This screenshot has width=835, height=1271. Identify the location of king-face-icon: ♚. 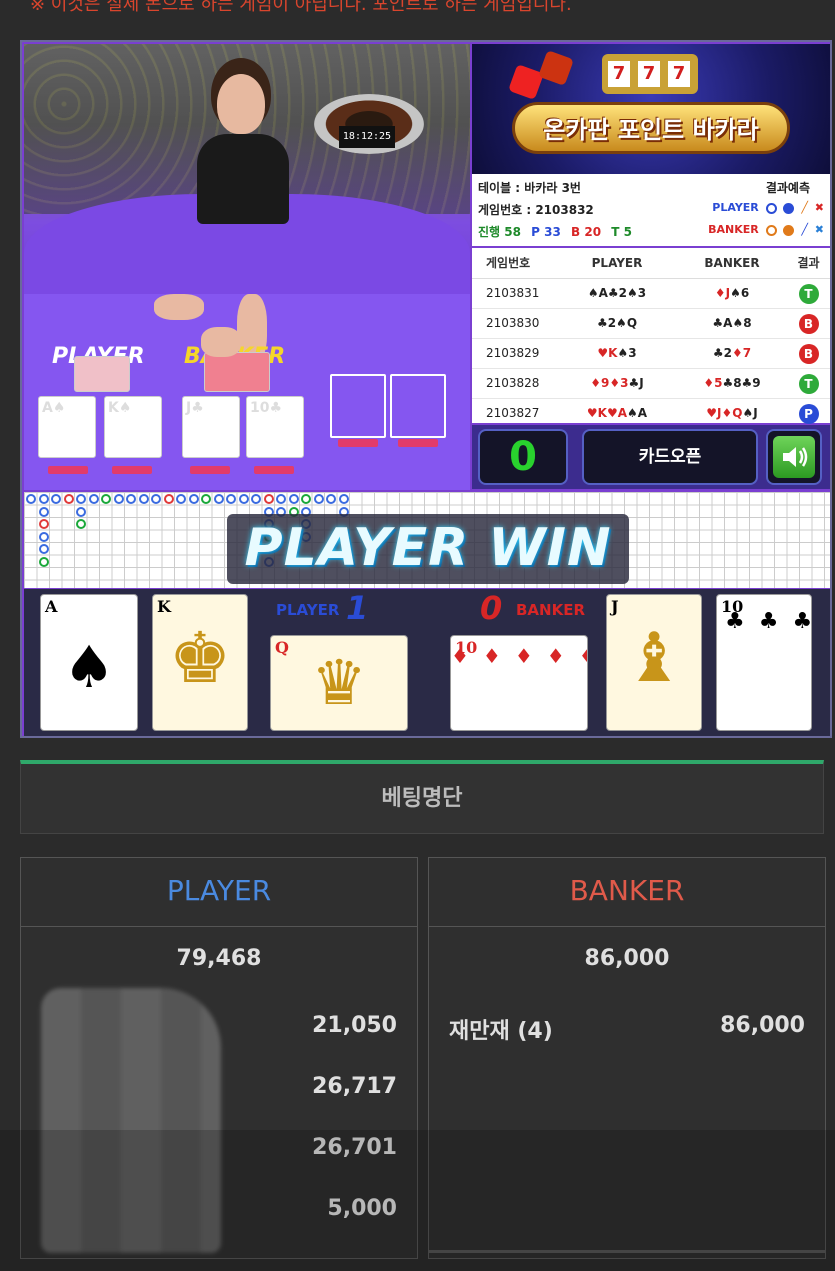
(200, 658).